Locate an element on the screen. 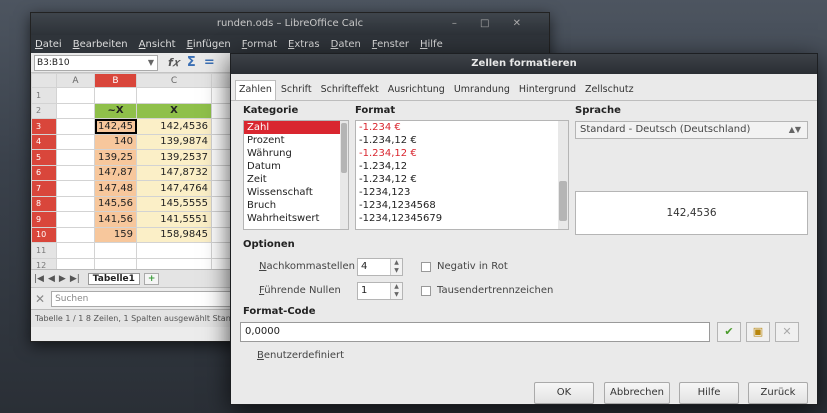  row-header: 9 is located at coordinates (44, 219).